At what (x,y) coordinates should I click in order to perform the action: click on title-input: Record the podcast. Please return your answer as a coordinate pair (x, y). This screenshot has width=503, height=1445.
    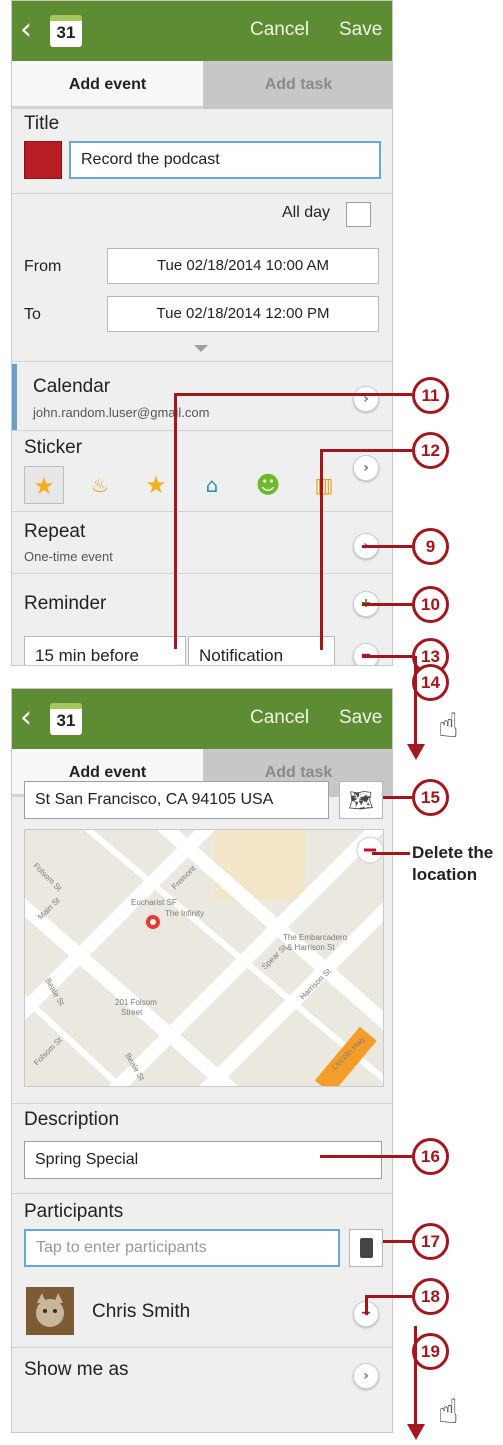
    Looking at the image, I should click on (225, 160).